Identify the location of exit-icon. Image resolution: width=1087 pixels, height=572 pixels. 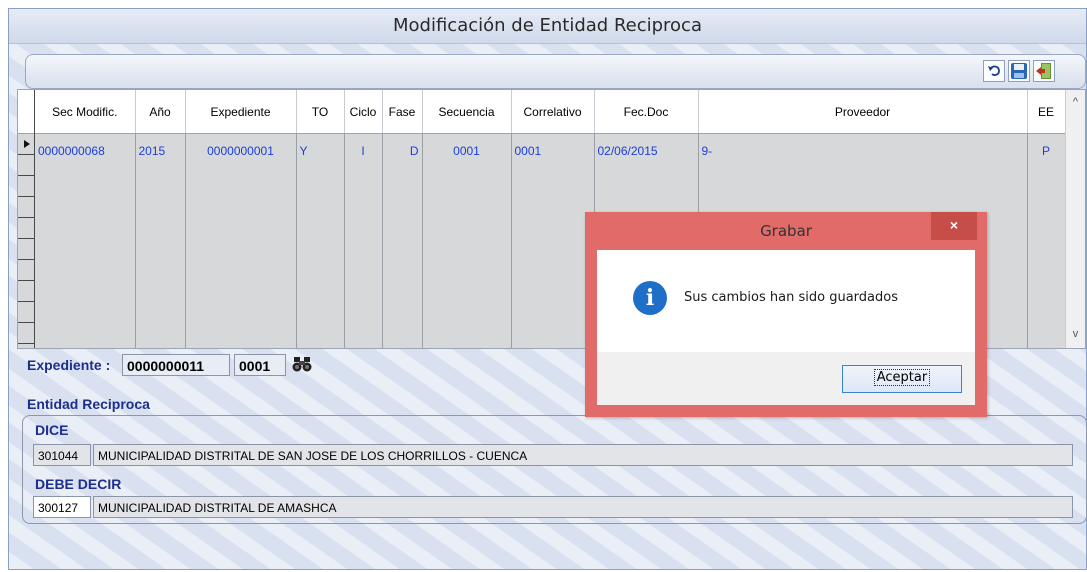
(1043, 71).